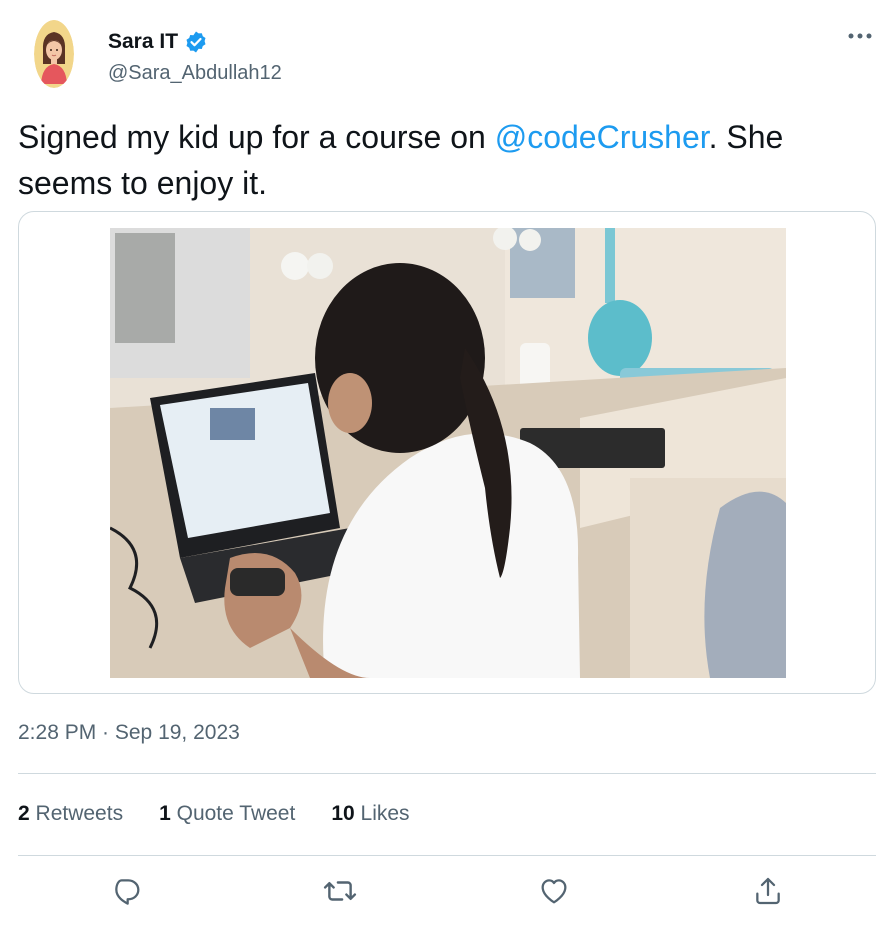 This screenshot has width=894, height=946. I want to click on tweet-text-start: Signed my kid up for a course on, so click(256, 137).